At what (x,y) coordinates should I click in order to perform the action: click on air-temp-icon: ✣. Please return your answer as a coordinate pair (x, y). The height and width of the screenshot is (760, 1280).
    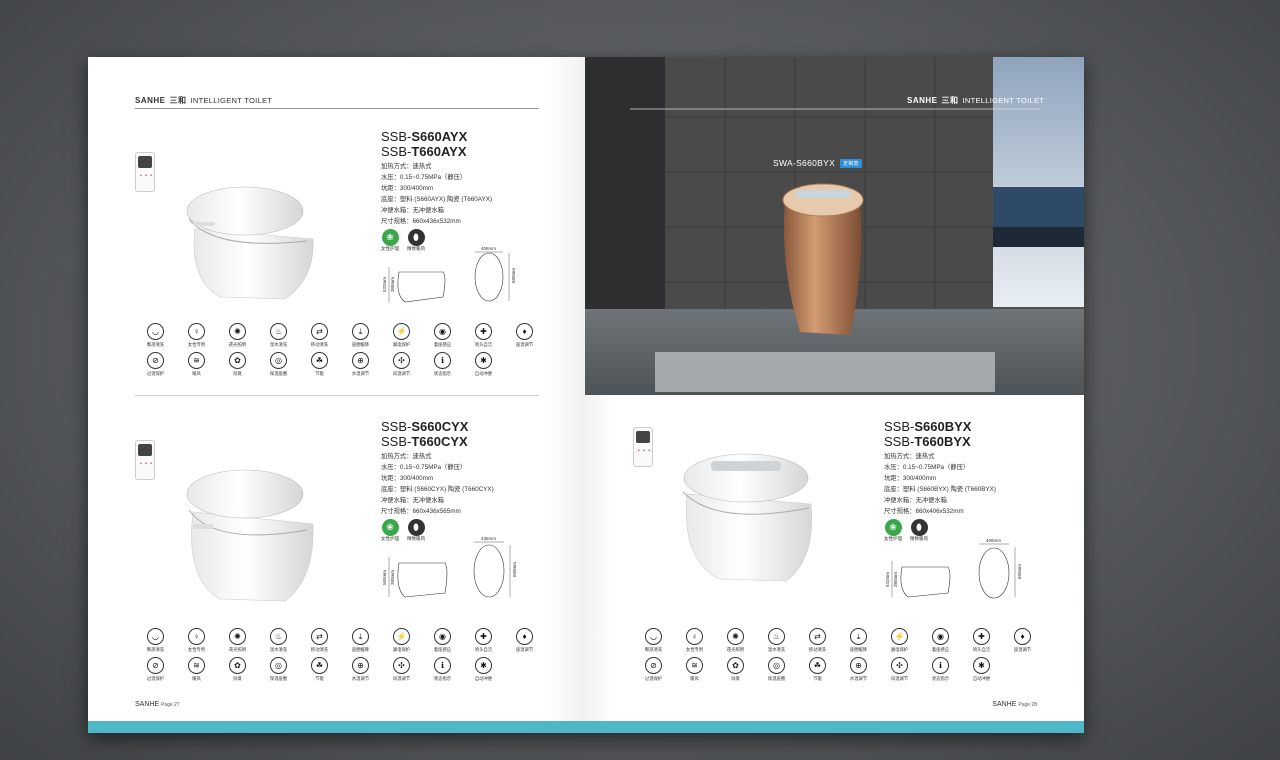
    Looking at the image, I should click on (899, 665).